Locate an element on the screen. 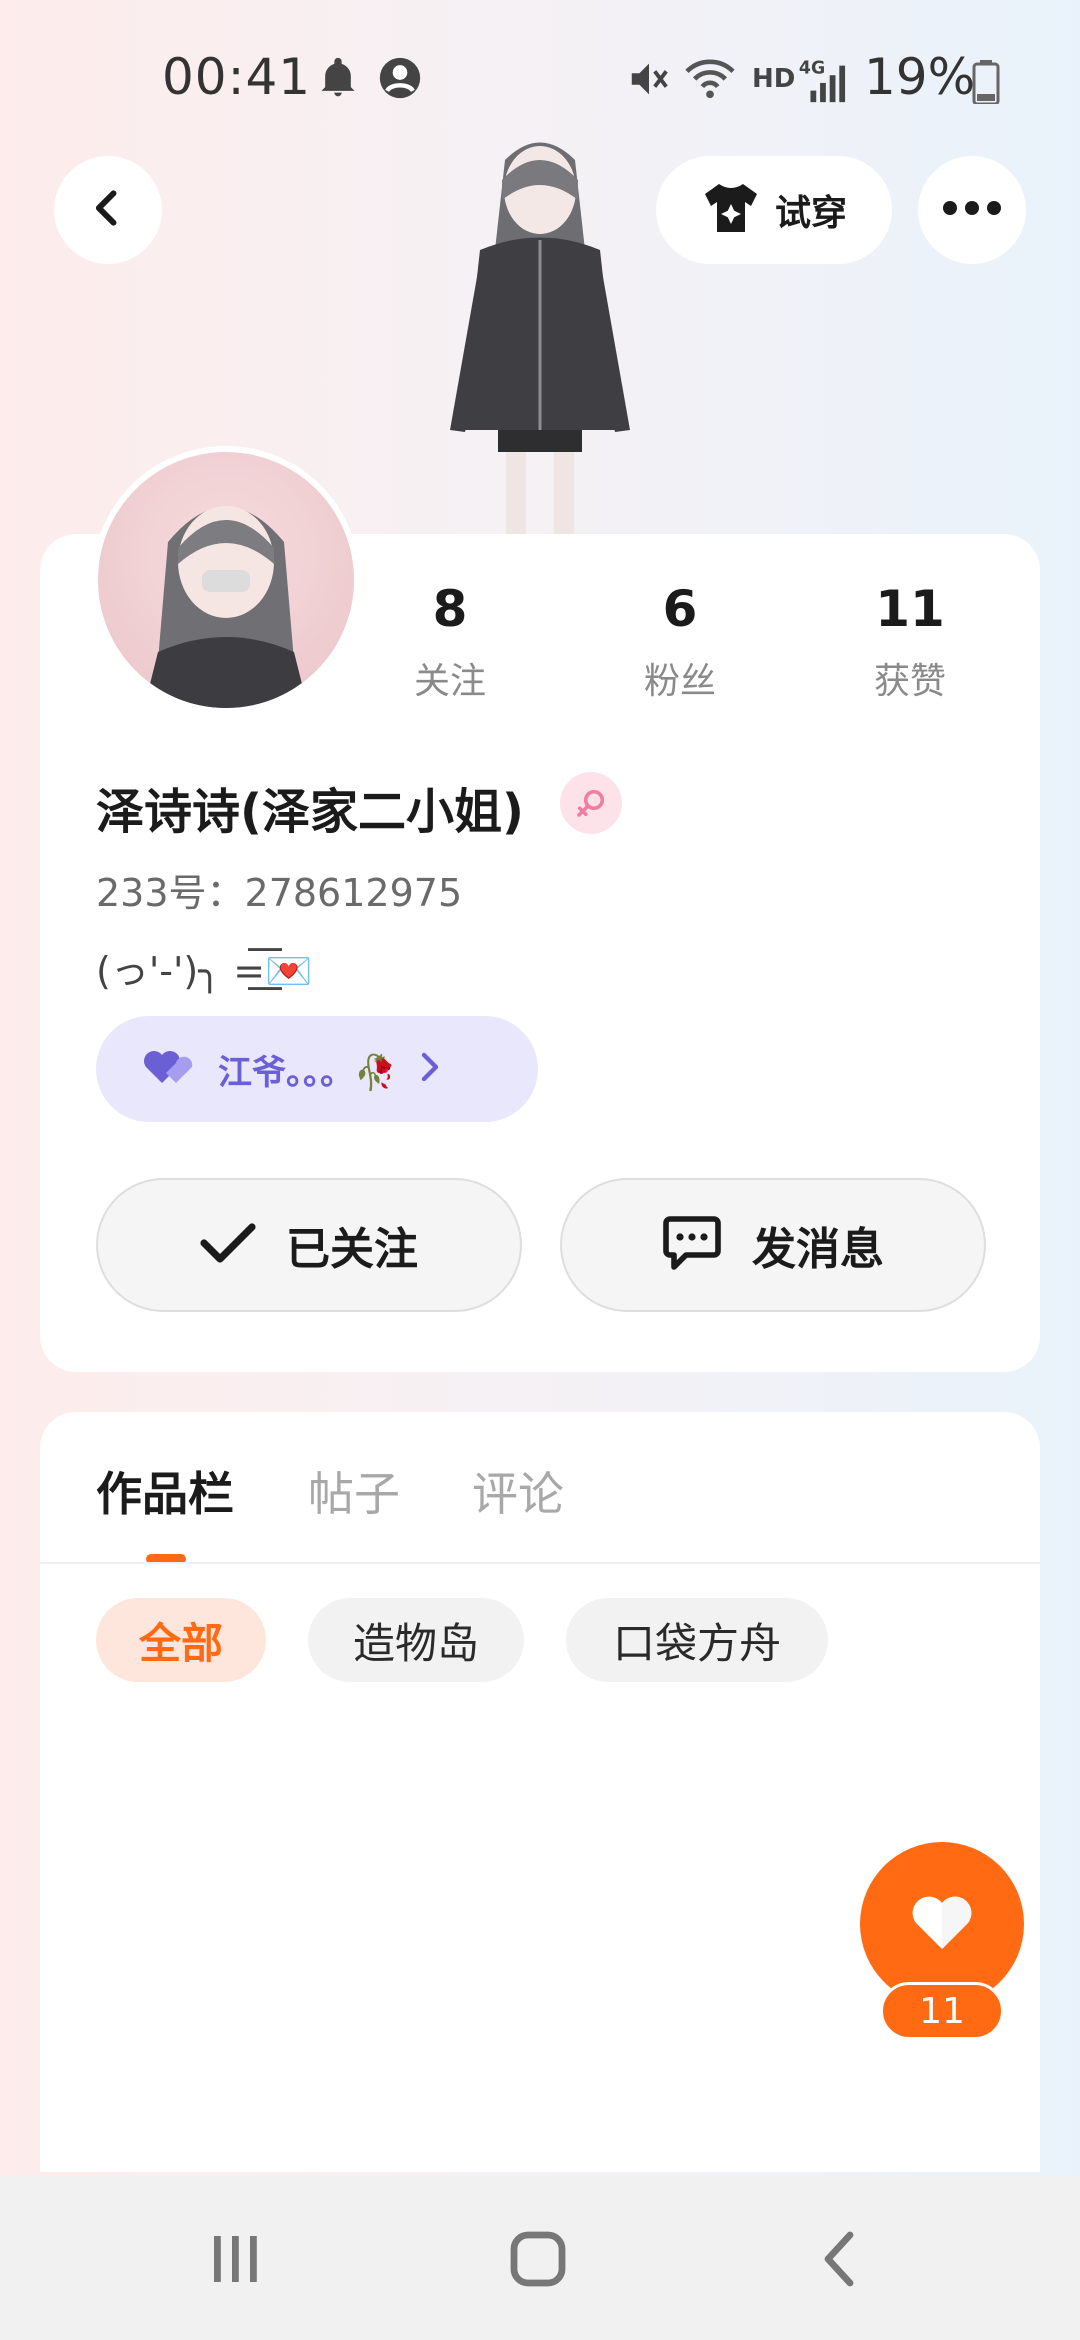 The height and width of the screenshot is (2340, 1080). more-horizontal-icon is located at coordinates (972, 210).